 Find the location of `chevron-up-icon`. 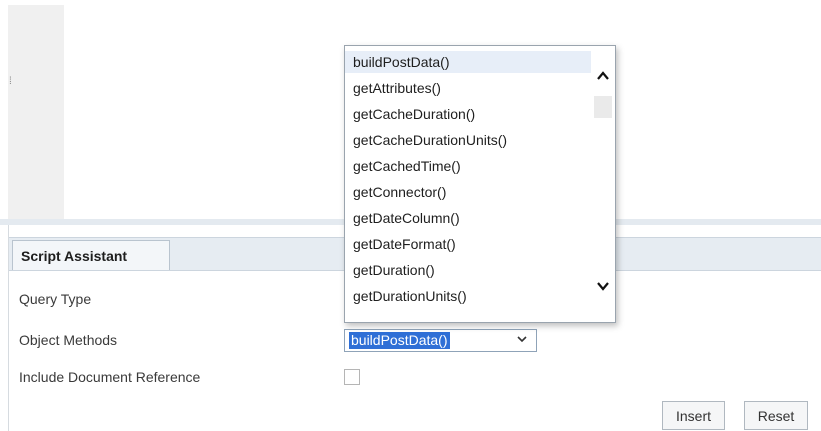

chevron-up-icon is located at coordinates (603, 76).